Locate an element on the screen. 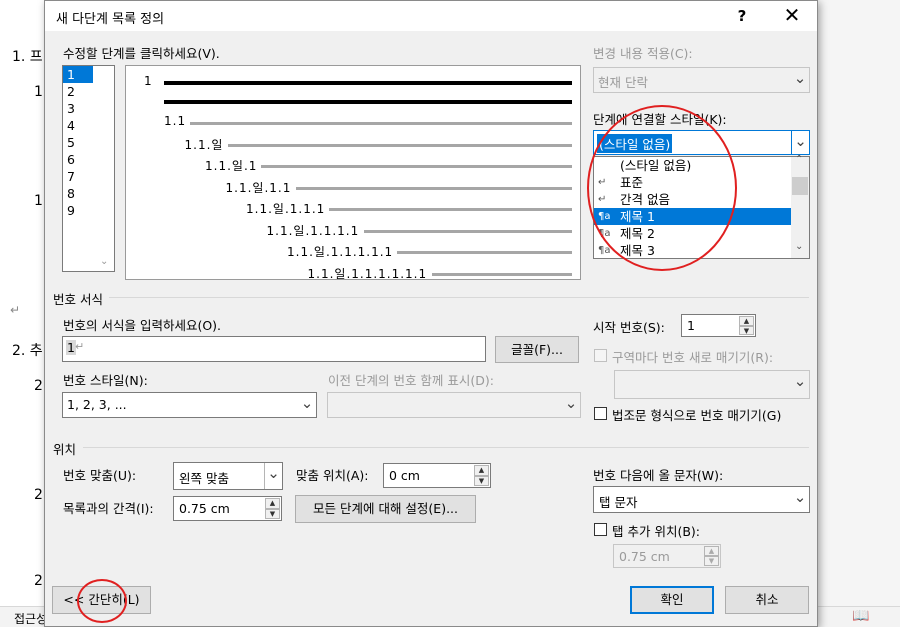 Image resolution: width=900 pixels, height=627 pixels. alignment-dropdown: 왼쪽 맞춤 is located at coordinates (228, 476).